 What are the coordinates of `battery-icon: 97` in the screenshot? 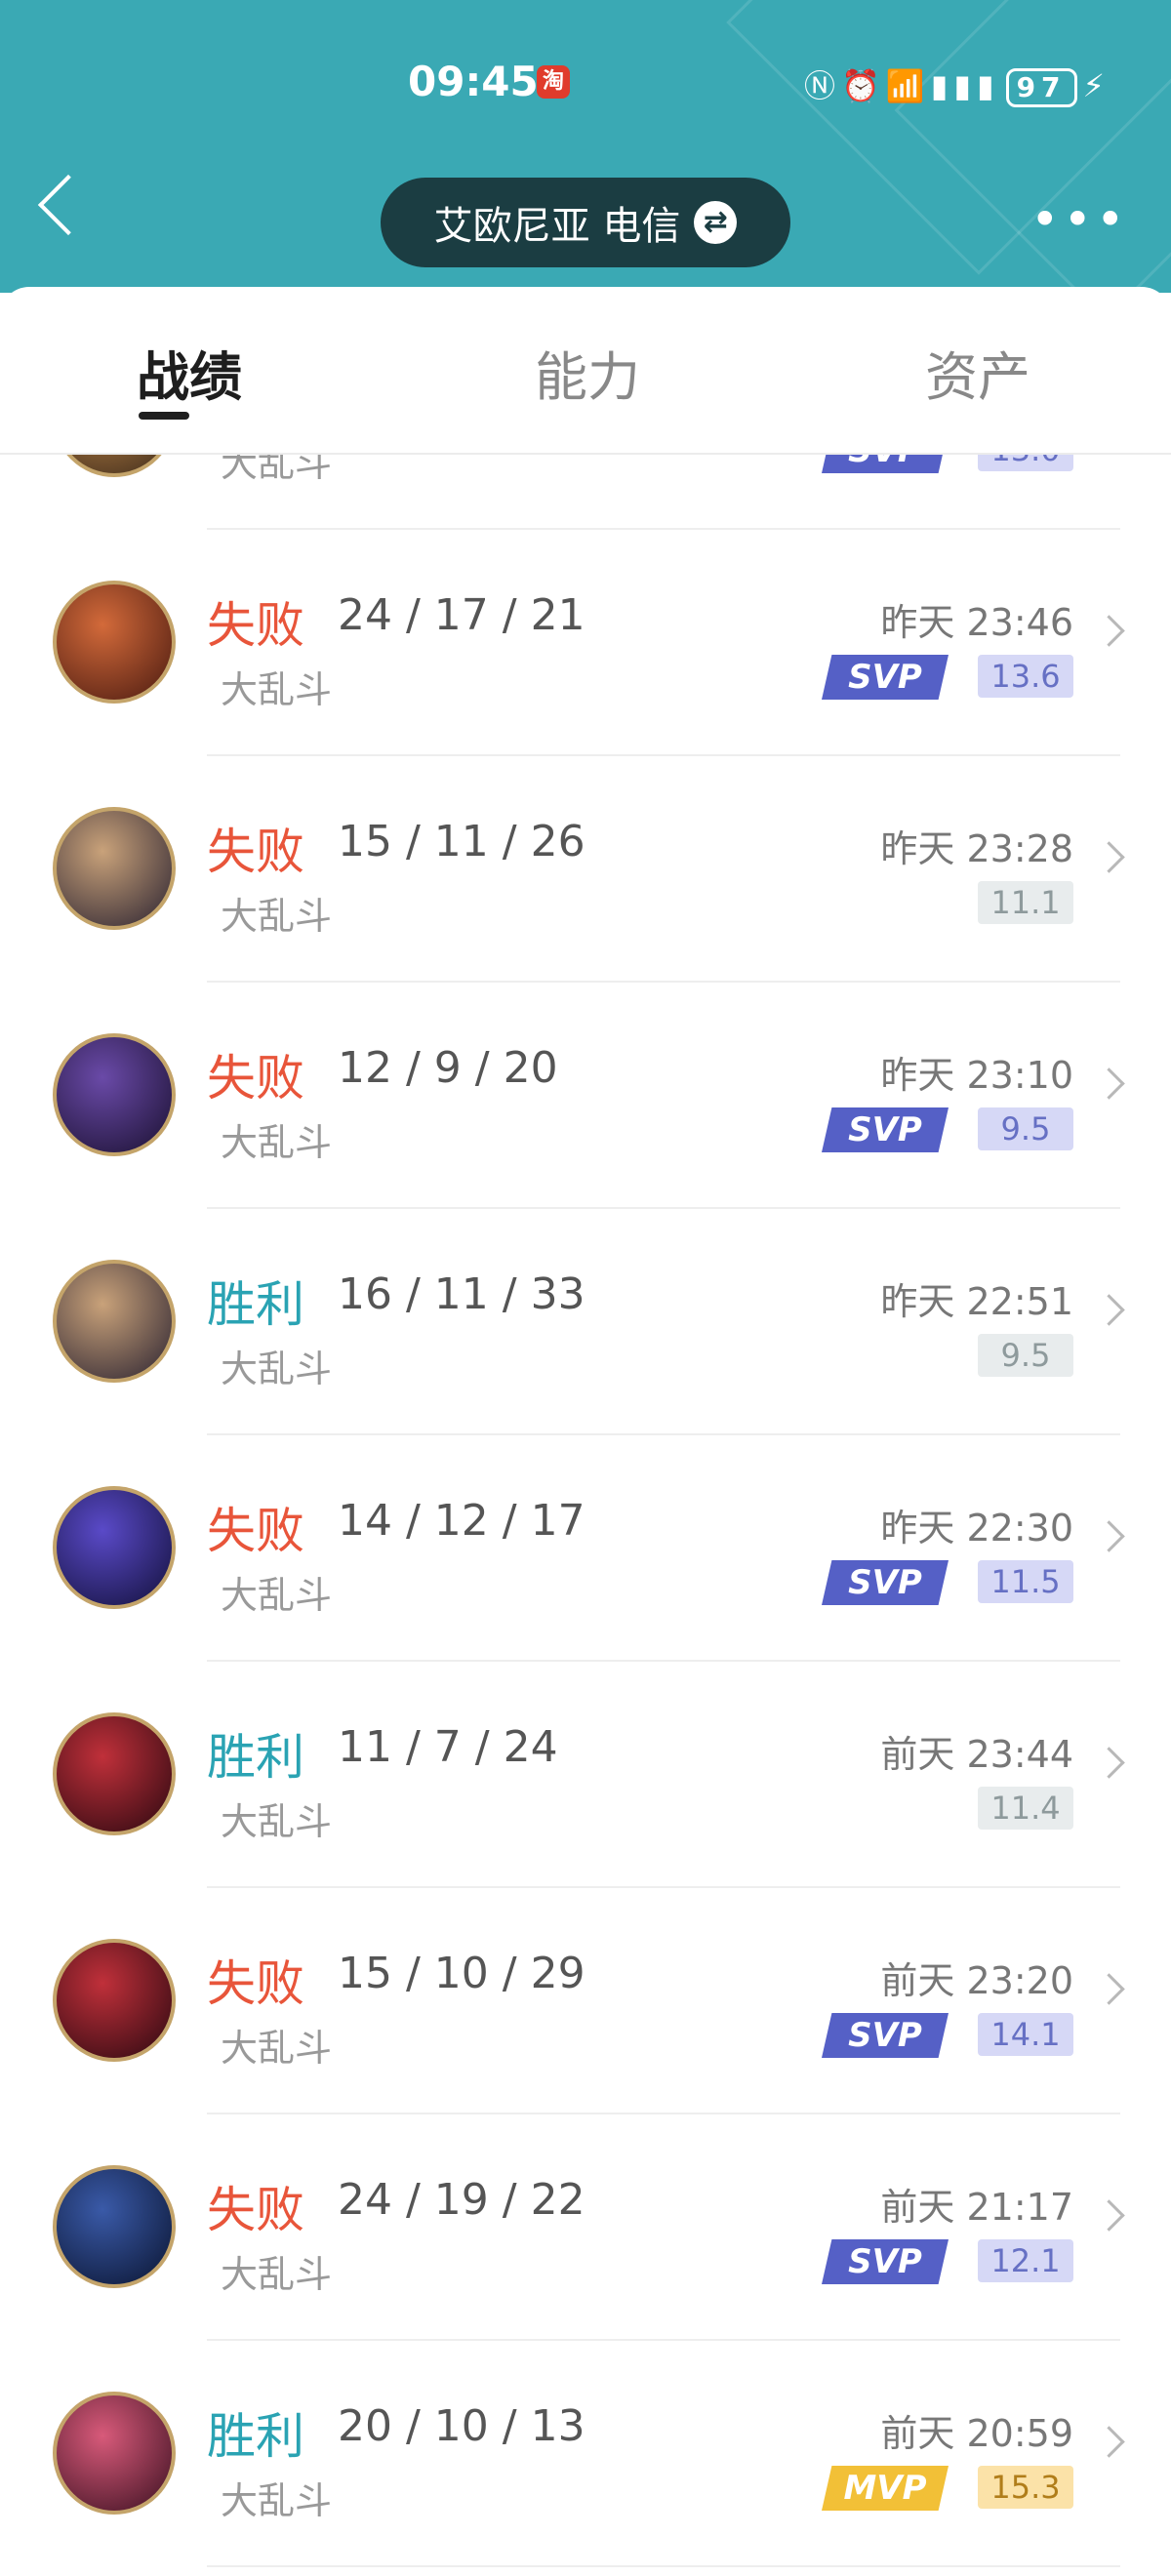 It's located at (1041, 87).